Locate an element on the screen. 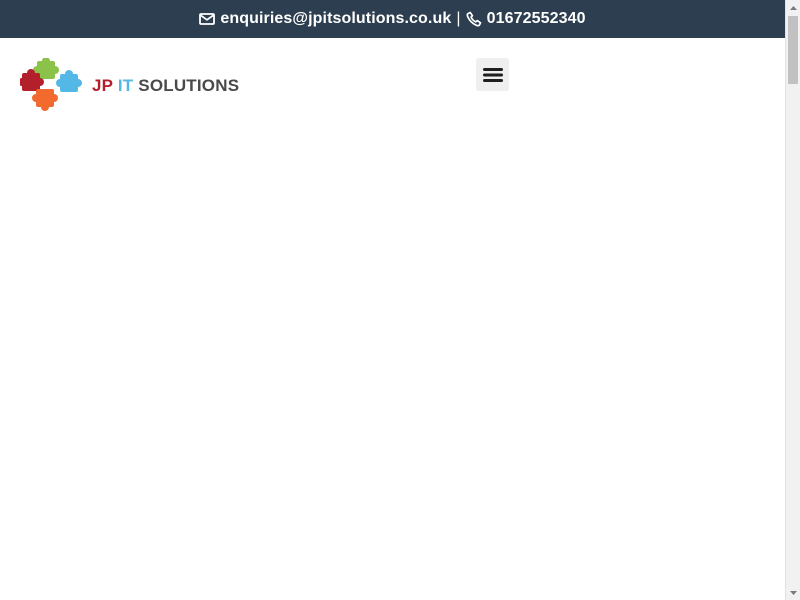  vertical-scrollbar is located at coordinates (792, 300).